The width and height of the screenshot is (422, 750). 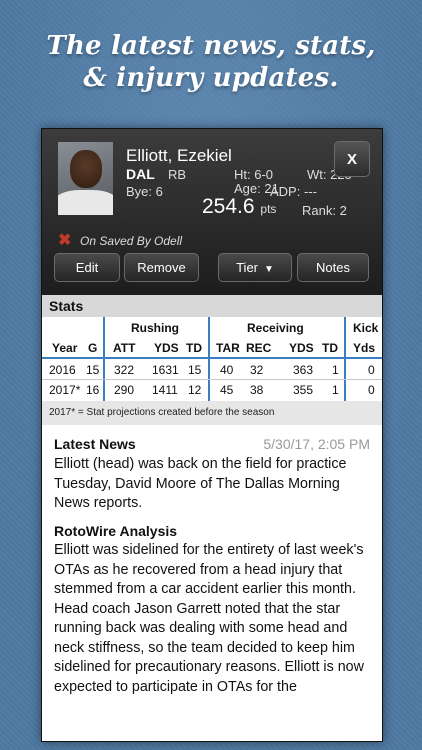 I want to click on edit-button: Edit, so click(x=87, y=267).